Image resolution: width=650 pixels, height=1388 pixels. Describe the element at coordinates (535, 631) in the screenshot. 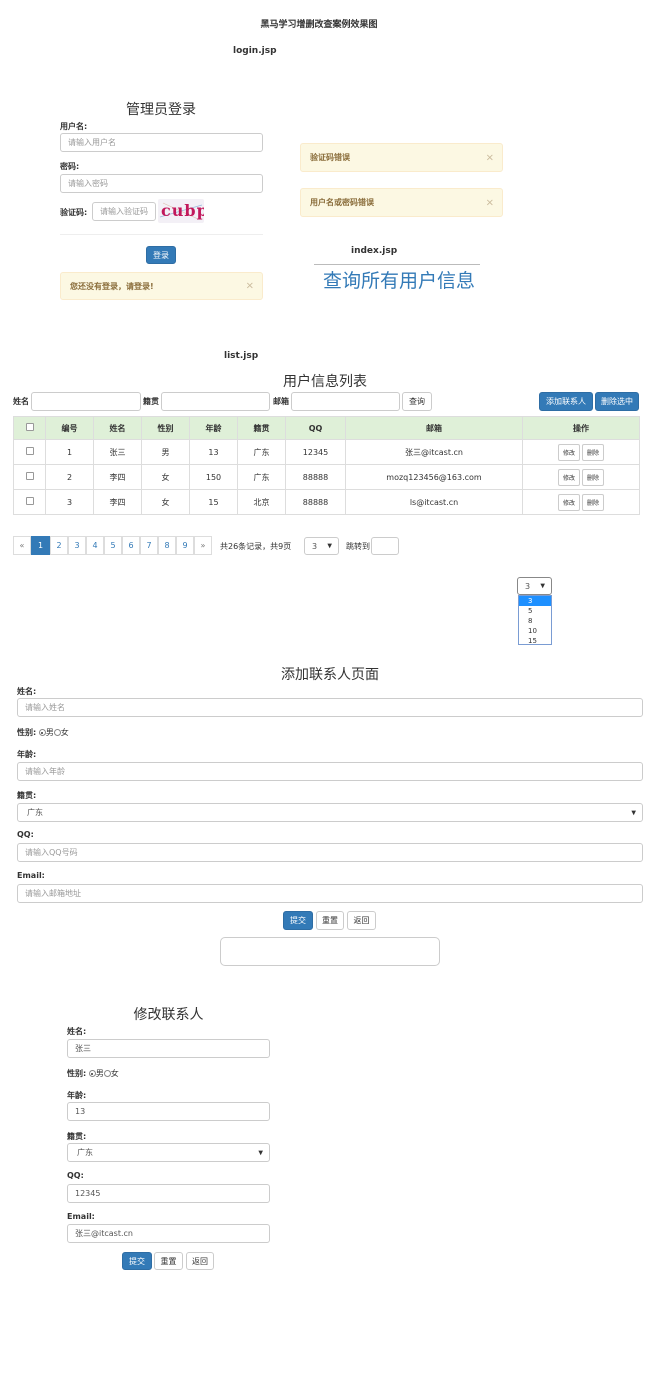

I see `dropdown-option: 10` at that location.